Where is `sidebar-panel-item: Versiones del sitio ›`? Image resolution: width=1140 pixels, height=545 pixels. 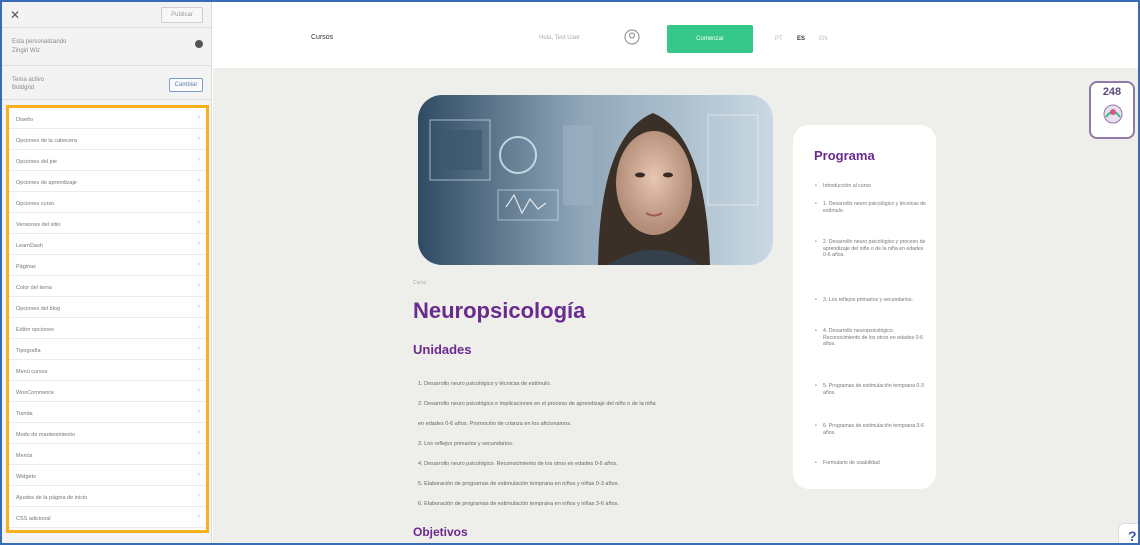 sidebar-panel-item: Versiones del sitio › is located at coordinates (107, 223).